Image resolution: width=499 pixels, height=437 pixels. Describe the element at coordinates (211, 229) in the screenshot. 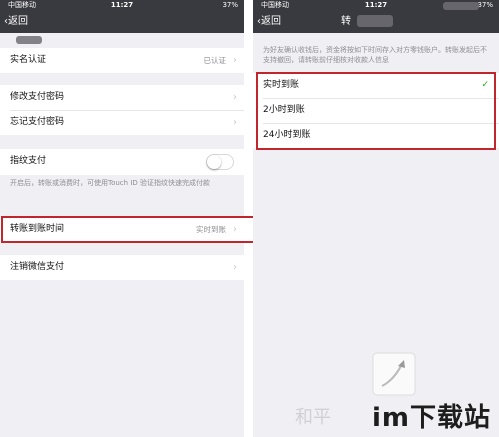

I see `transfer-time-value: 实时到账` at that location.